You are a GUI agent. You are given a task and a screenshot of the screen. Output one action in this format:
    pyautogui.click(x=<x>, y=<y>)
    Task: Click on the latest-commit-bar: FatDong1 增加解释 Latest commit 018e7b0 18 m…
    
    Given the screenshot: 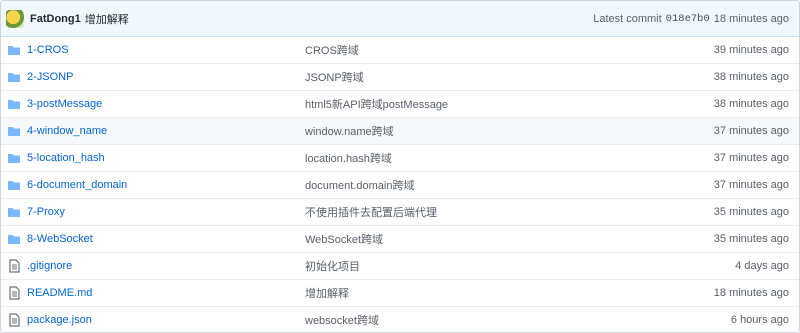 What is the action you would take?
    pyautogui.click(x=400, y=19)
    